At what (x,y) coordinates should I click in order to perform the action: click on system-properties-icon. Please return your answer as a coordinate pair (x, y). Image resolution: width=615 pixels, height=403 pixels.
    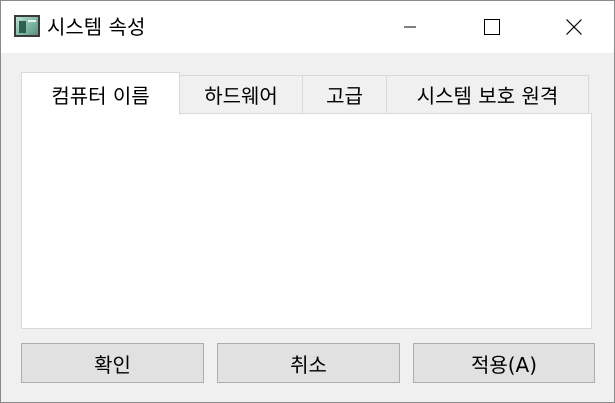
    Looking at the image, I should click on (27, 26).